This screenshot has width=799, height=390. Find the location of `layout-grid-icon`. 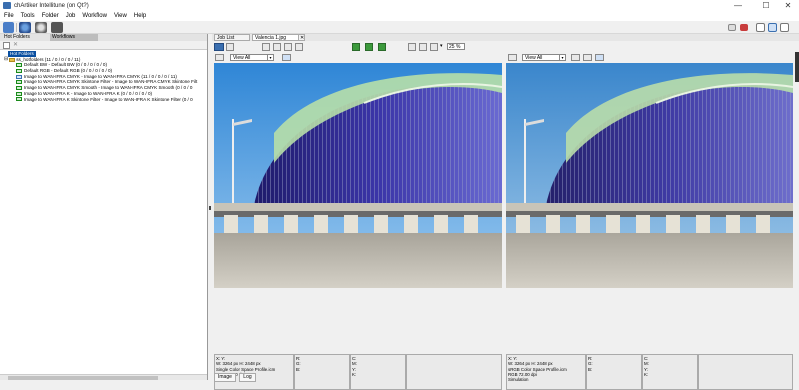

layout-grid-icon is located at coordinates (784, 27).